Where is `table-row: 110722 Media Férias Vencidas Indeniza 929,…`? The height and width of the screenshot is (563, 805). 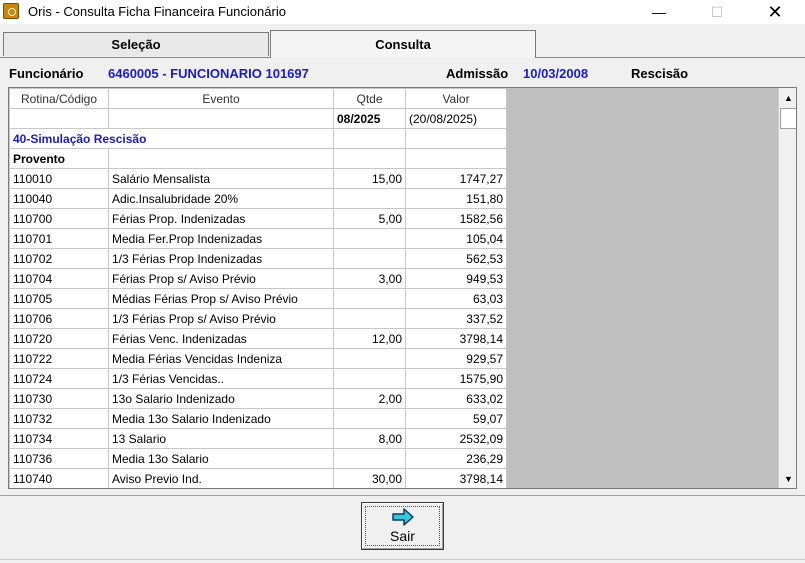
table-row: 110722 Media Férias Vencidas Indeniza 929,… is located at coordinates (258, 358).